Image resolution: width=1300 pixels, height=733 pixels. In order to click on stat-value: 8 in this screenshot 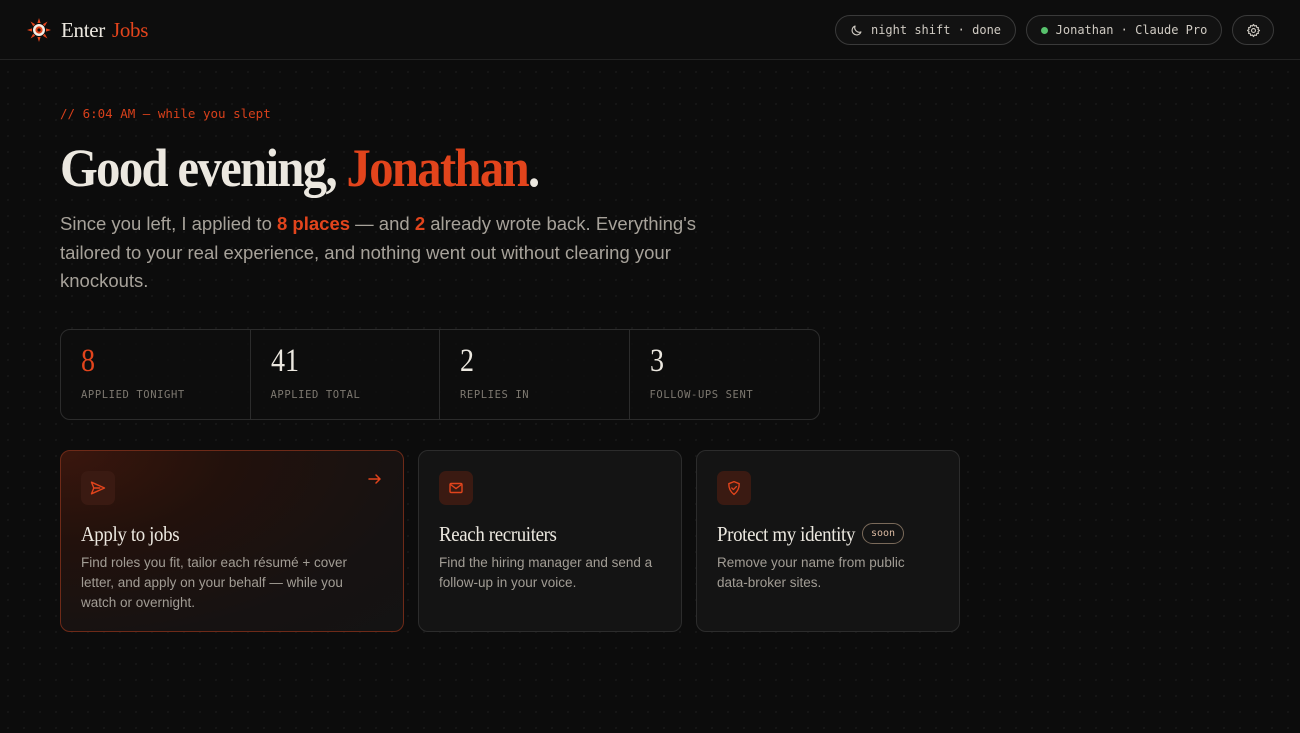, I will do `click(88, 361)`.